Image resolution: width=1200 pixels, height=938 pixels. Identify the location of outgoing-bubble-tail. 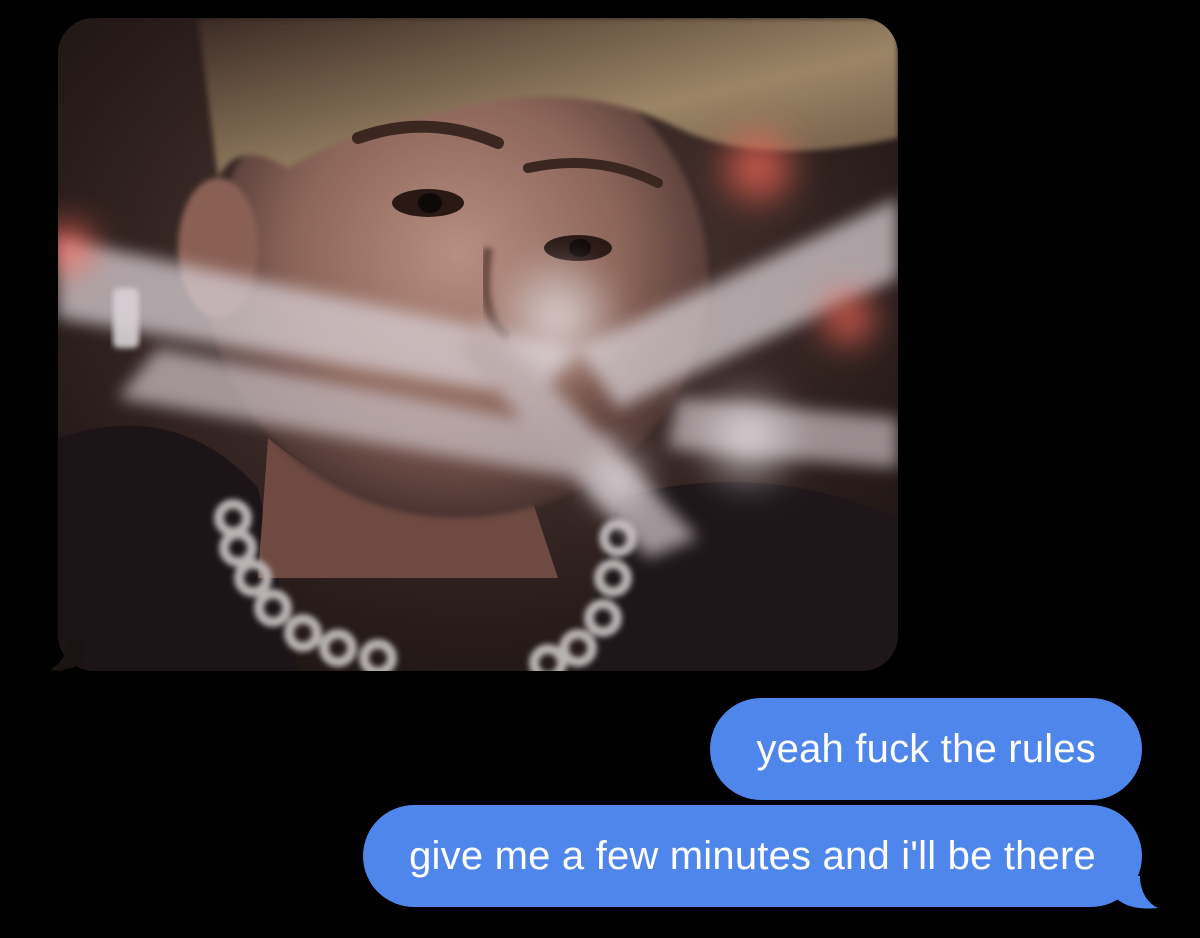
(1137, 892).